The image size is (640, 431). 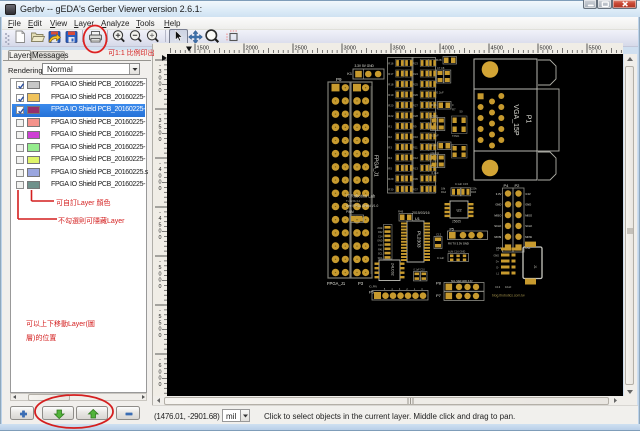 I want to click on svg-text: R28, so click(x=416, y=116).